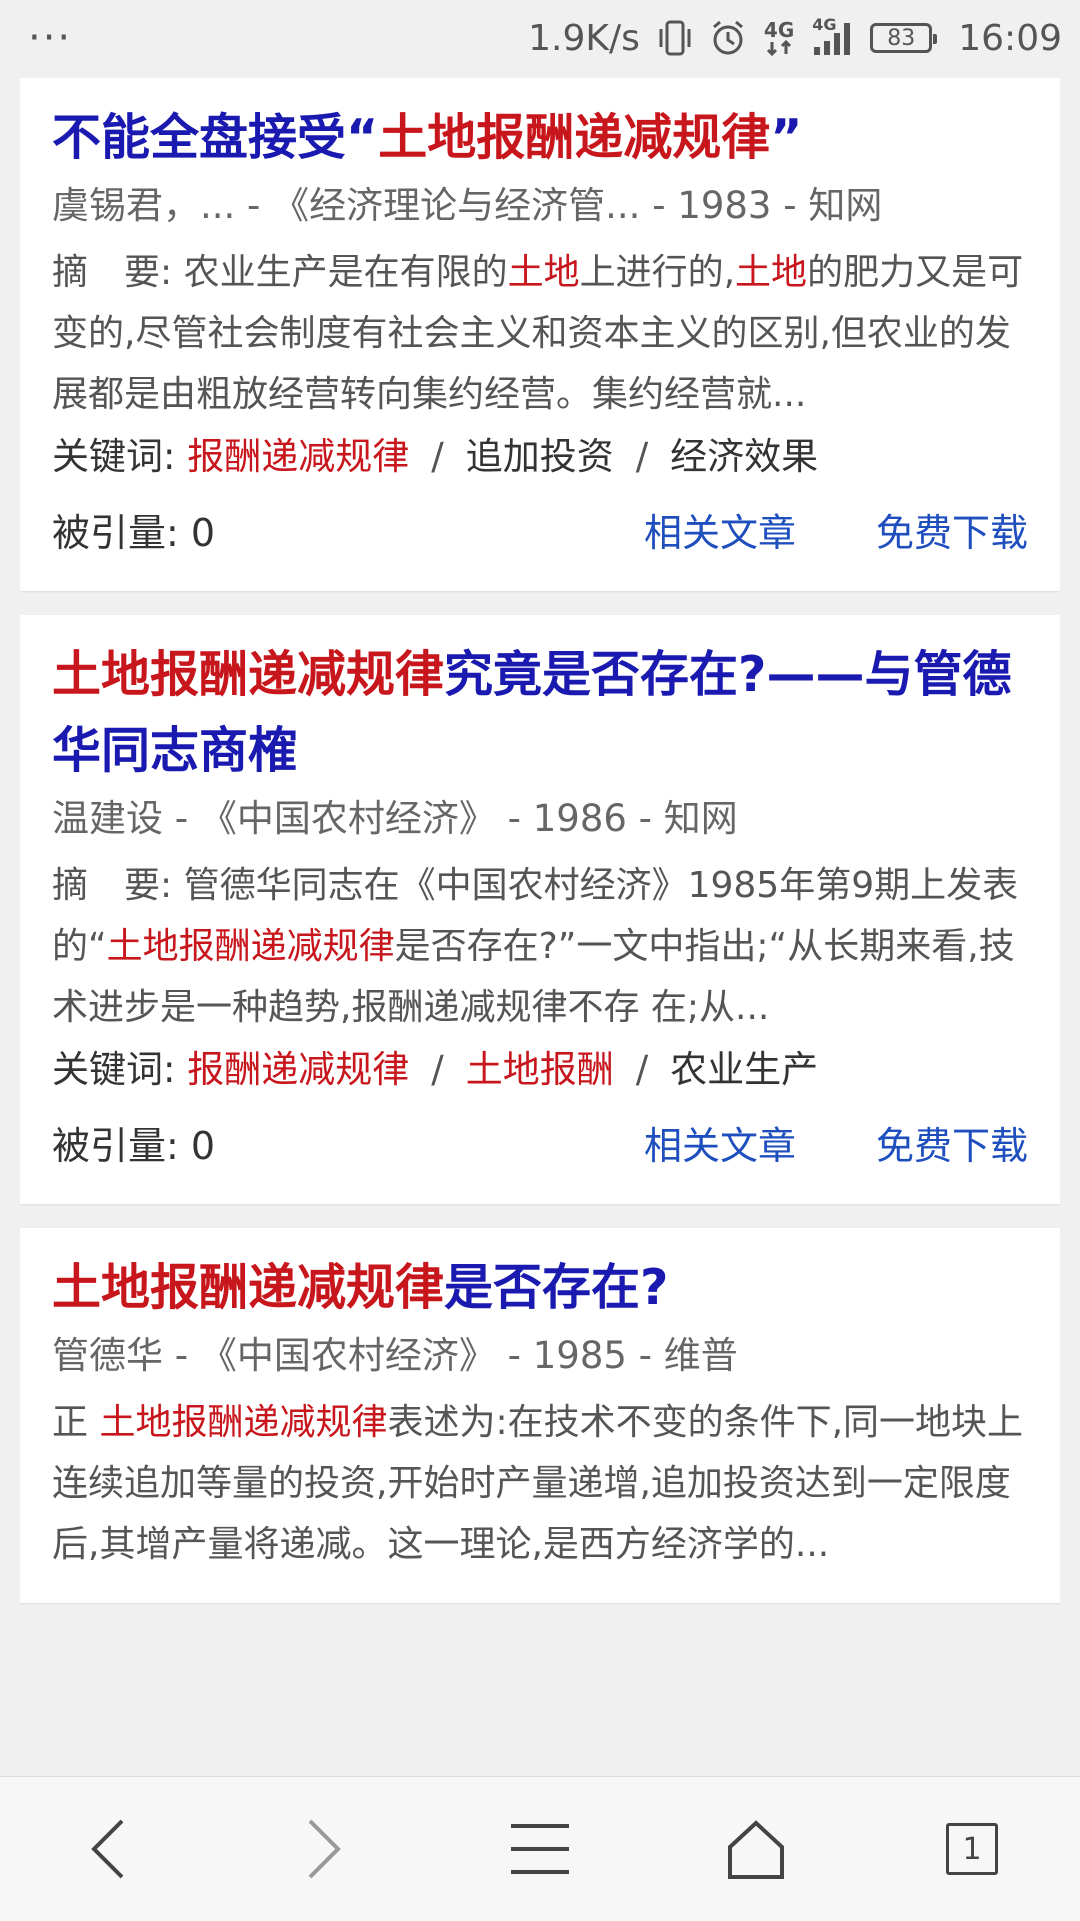 The image size is (1080, 1921). I want to click on result-title-link: 土地报酬递减规律究竟是否存在?——与管德华同志商榷, so click(540, 713).